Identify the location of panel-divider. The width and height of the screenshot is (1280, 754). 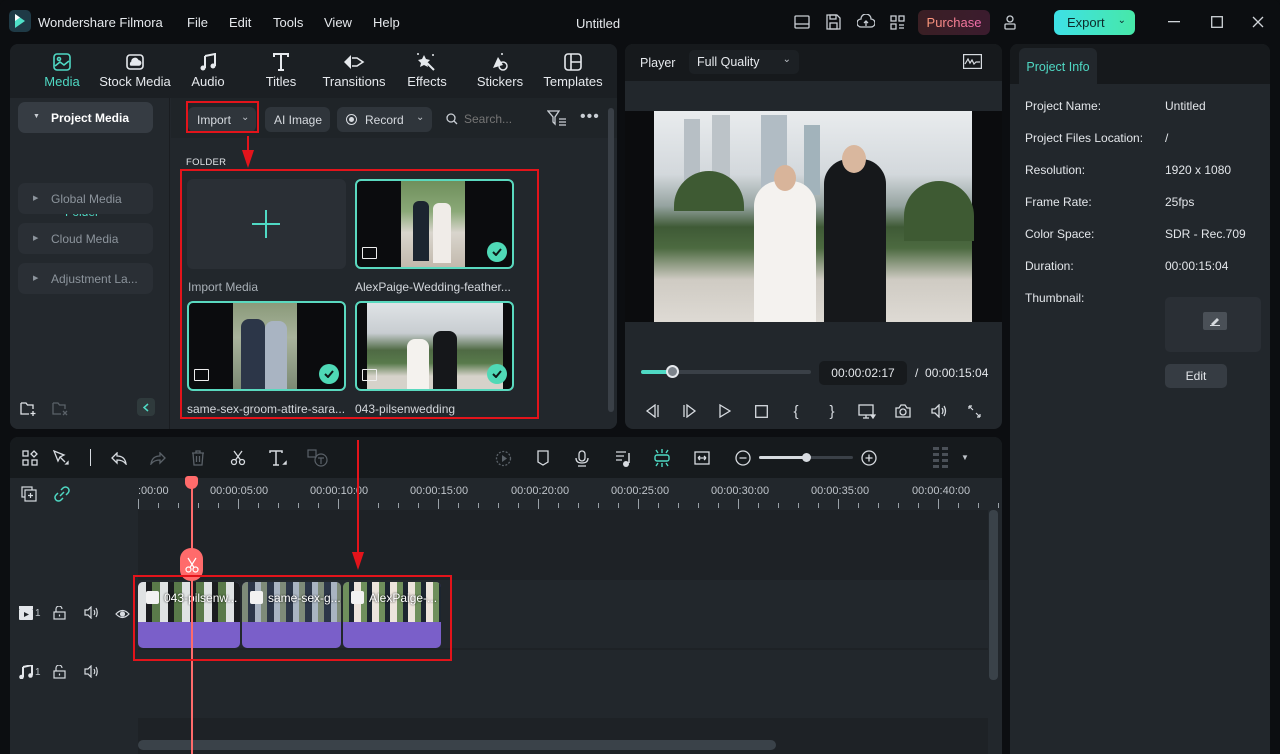
(1005, 595).